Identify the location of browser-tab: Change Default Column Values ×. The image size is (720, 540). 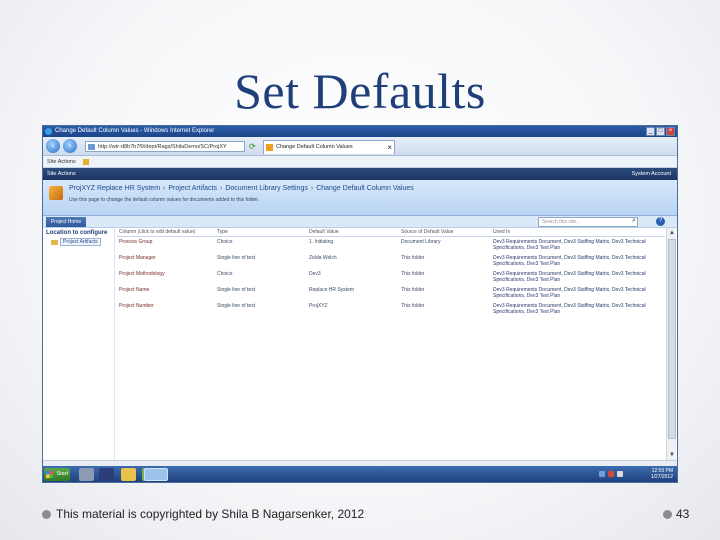
(329, 147).